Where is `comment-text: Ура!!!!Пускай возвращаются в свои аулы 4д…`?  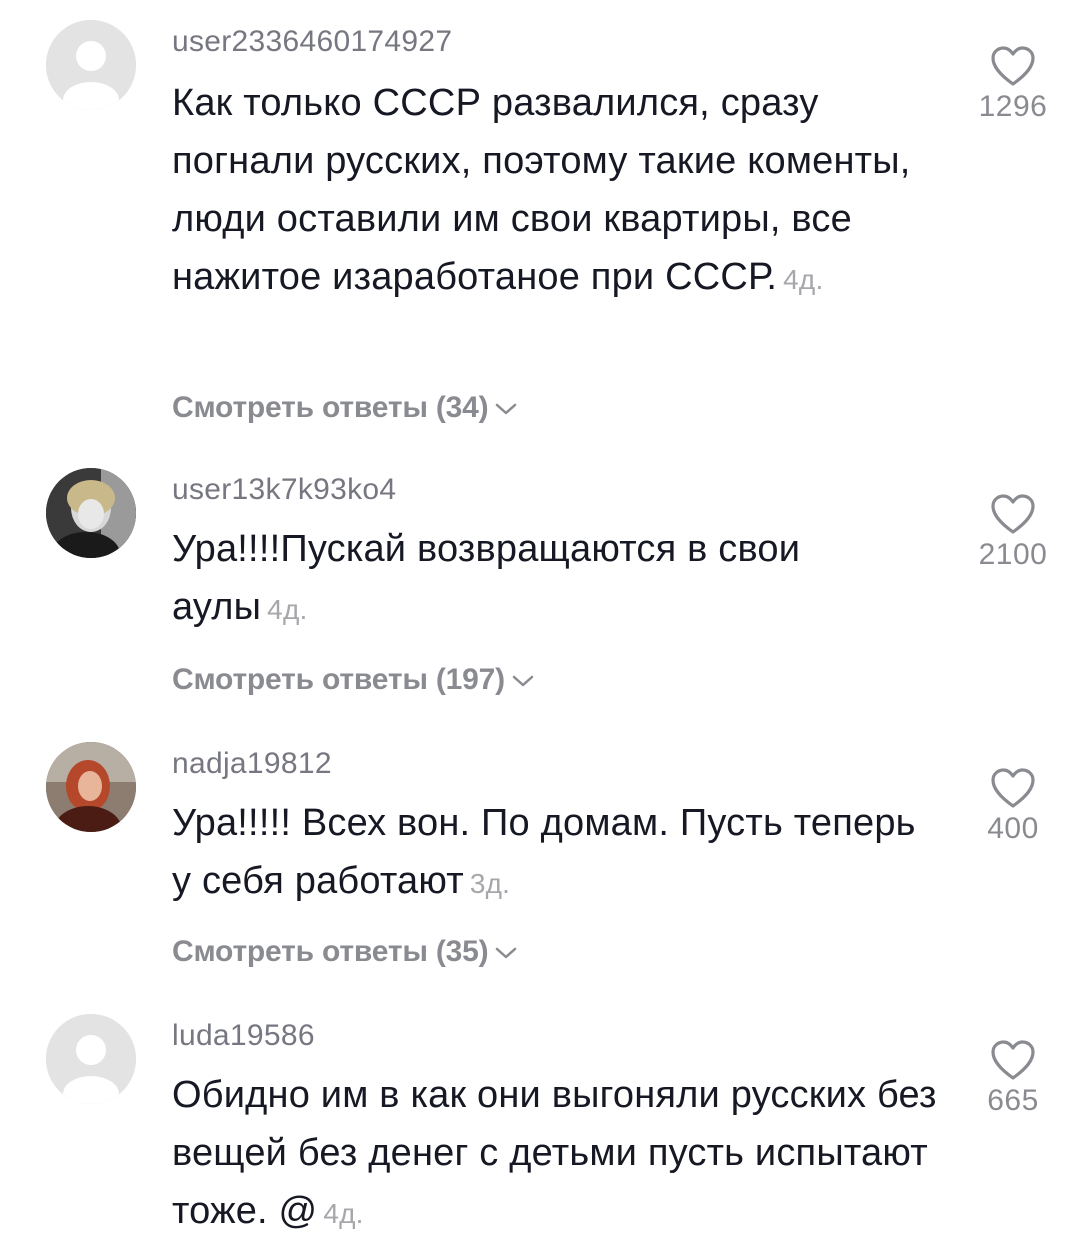
comment-text: Ура!!!!Пускай возвращаются в свои аулы 4д… is located at coordinates (557, 579).